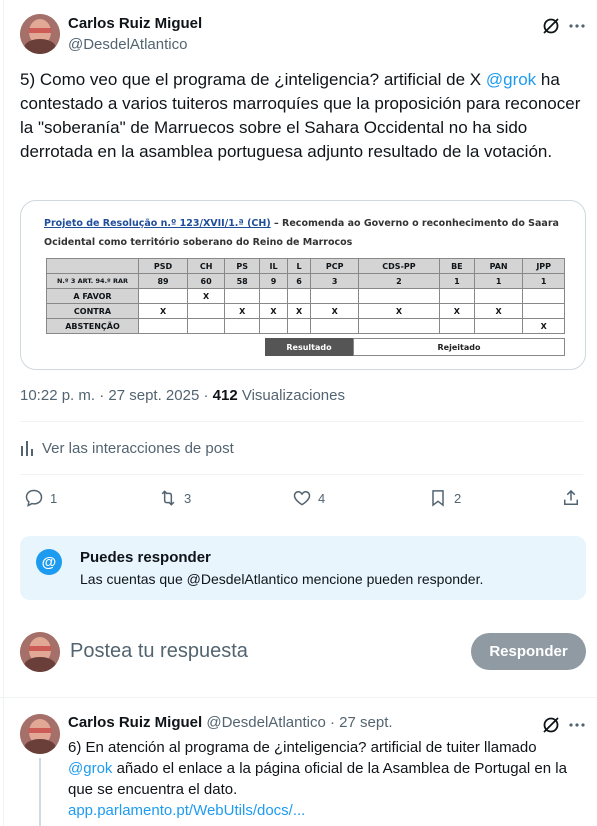 The width and height of the screenshot is (597, 826). What do you see at coordinates (305, 326) in the screenshot?
I see `vote-row-abstencao: ABSTENÇÃO X` at bounding box center [305, 326].